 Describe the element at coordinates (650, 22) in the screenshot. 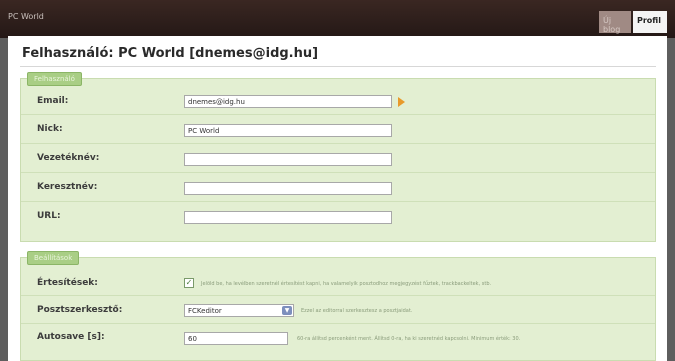

I see `tab-profile: Profil` at that location.